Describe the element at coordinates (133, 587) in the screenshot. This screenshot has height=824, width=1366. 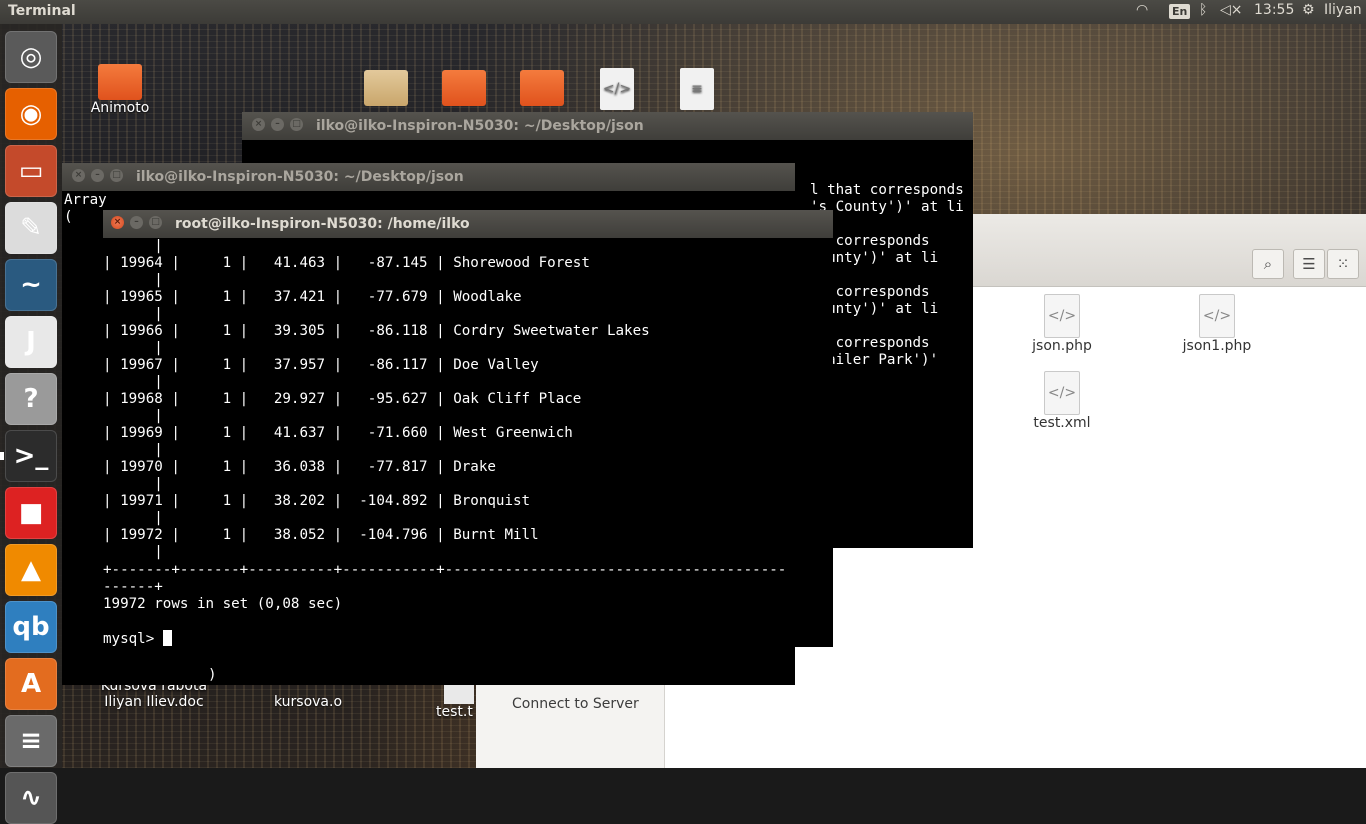
I see `terminal-line: ------+` at that location.